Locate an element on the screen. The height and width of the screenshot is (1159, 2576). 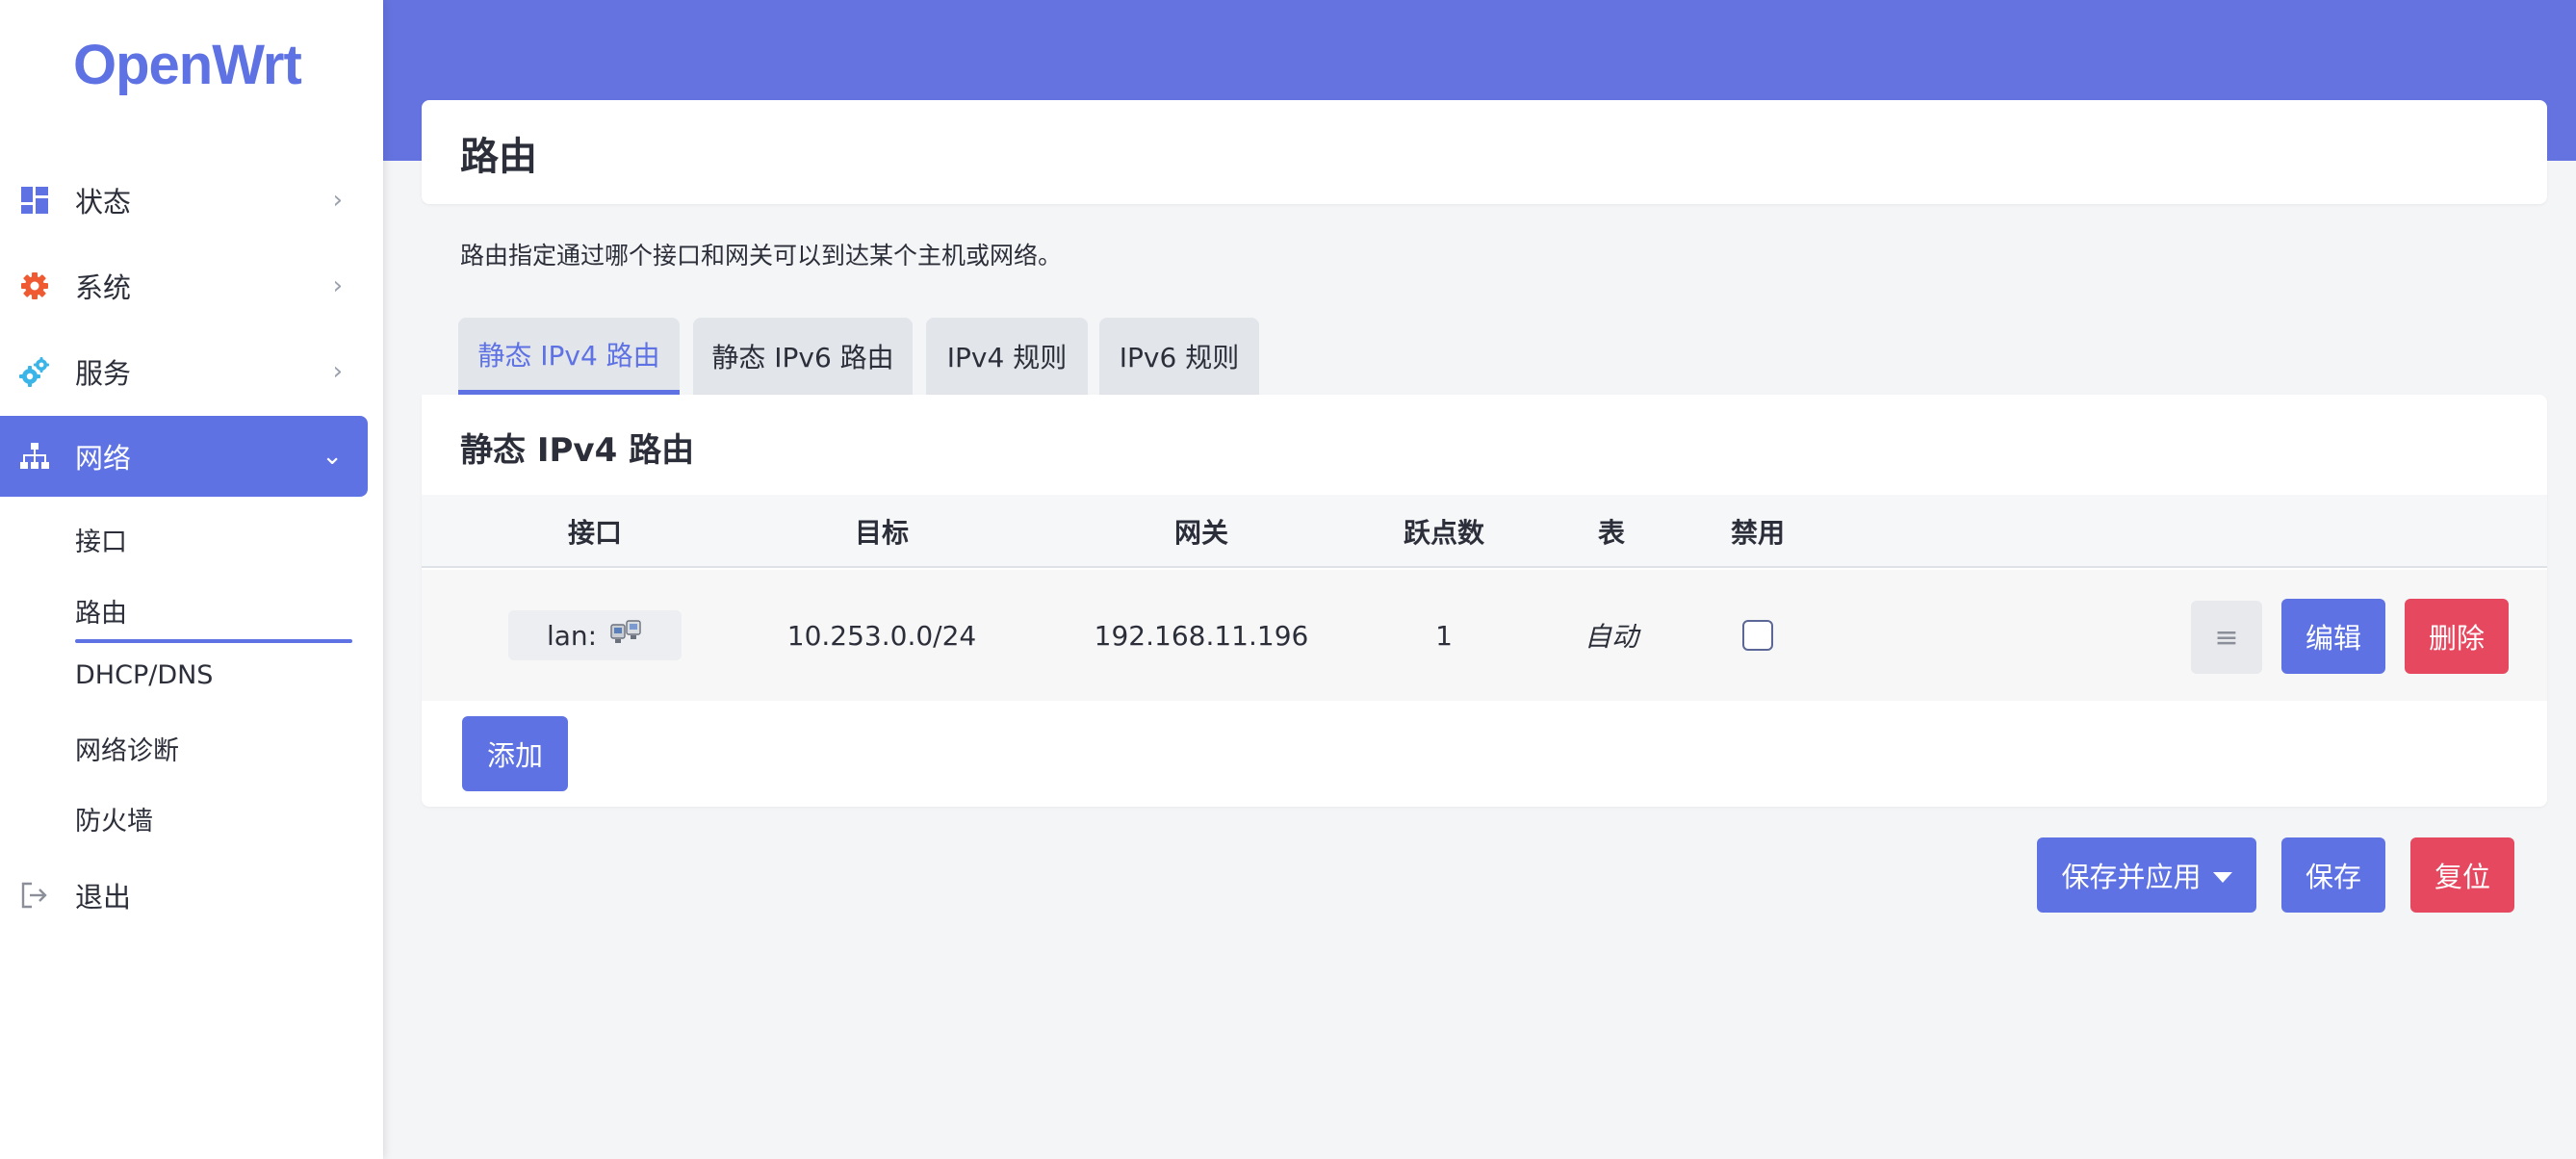
sidebar-item-label: 退出 is located at coordinates (104, 897).